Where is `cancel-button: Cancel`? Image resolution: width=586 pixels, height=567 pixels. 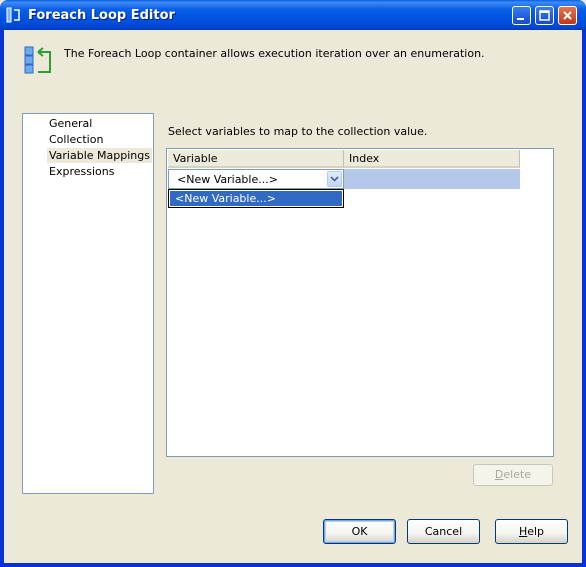 cancel-button: Cancel is located at coordinates (443, 531).